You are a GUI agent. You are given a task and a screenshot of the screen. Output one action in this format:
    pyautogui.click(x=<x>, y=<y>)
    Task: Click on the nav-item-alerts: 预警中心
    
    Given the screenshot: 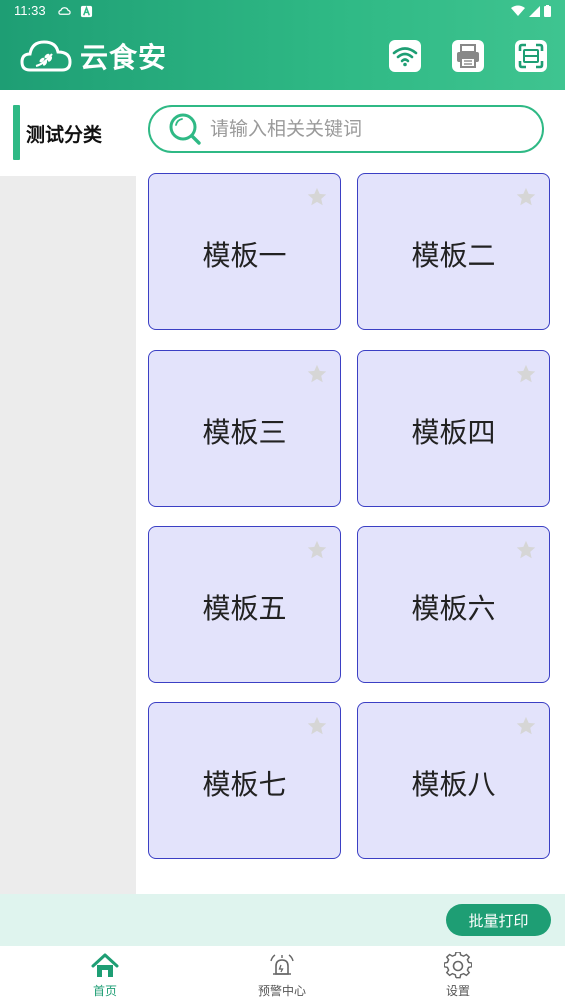 What is the action you would take?
    pyautogui.click(x=282, y=975)
    